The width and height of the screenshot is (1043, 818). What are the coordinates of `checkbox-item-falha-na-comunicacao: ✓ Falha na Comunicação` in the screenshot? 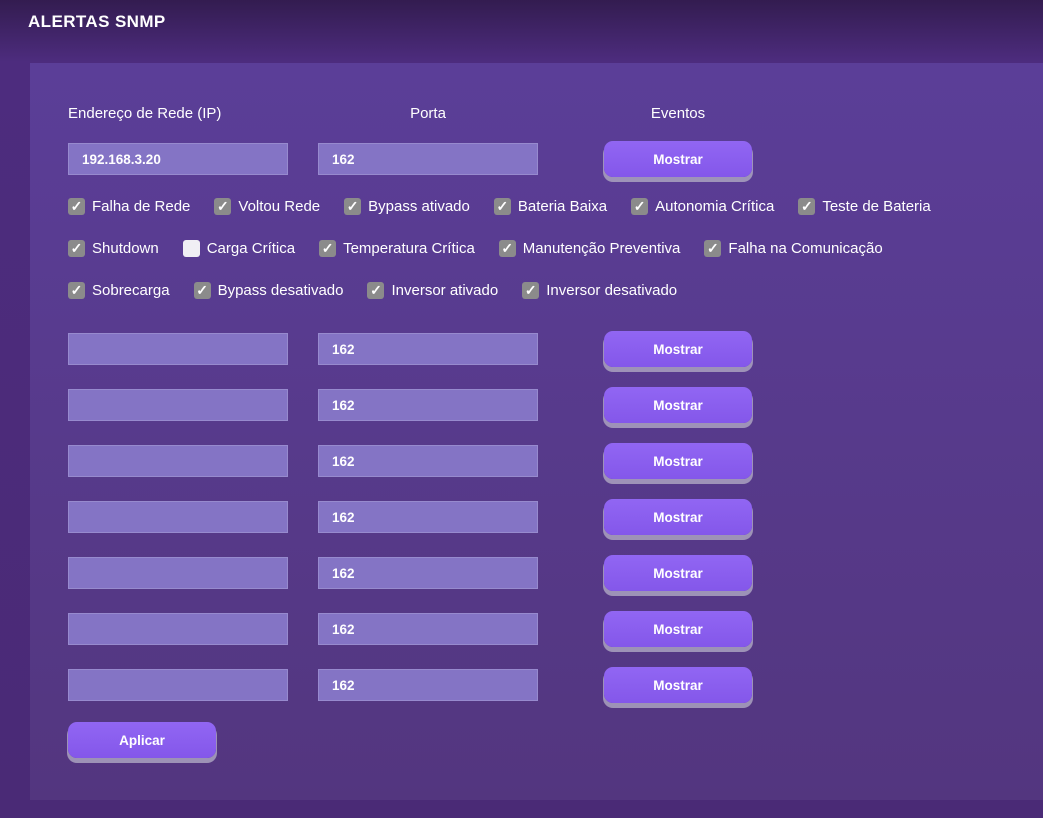 It's located at (793, 248).